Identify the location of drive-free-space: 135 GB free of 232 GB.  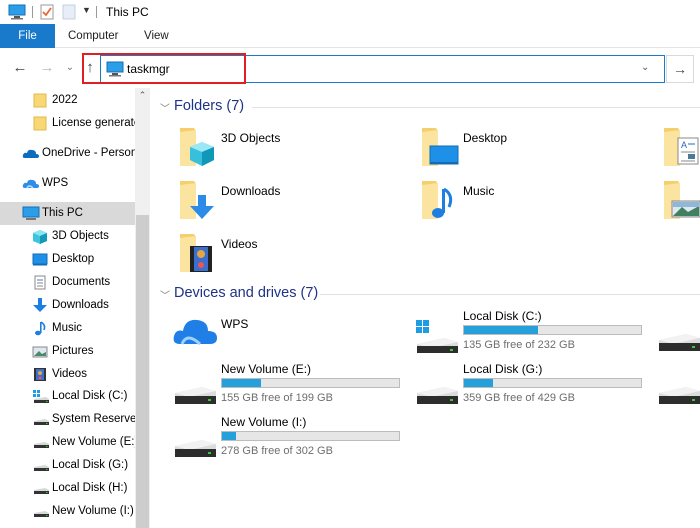
(519, 345).